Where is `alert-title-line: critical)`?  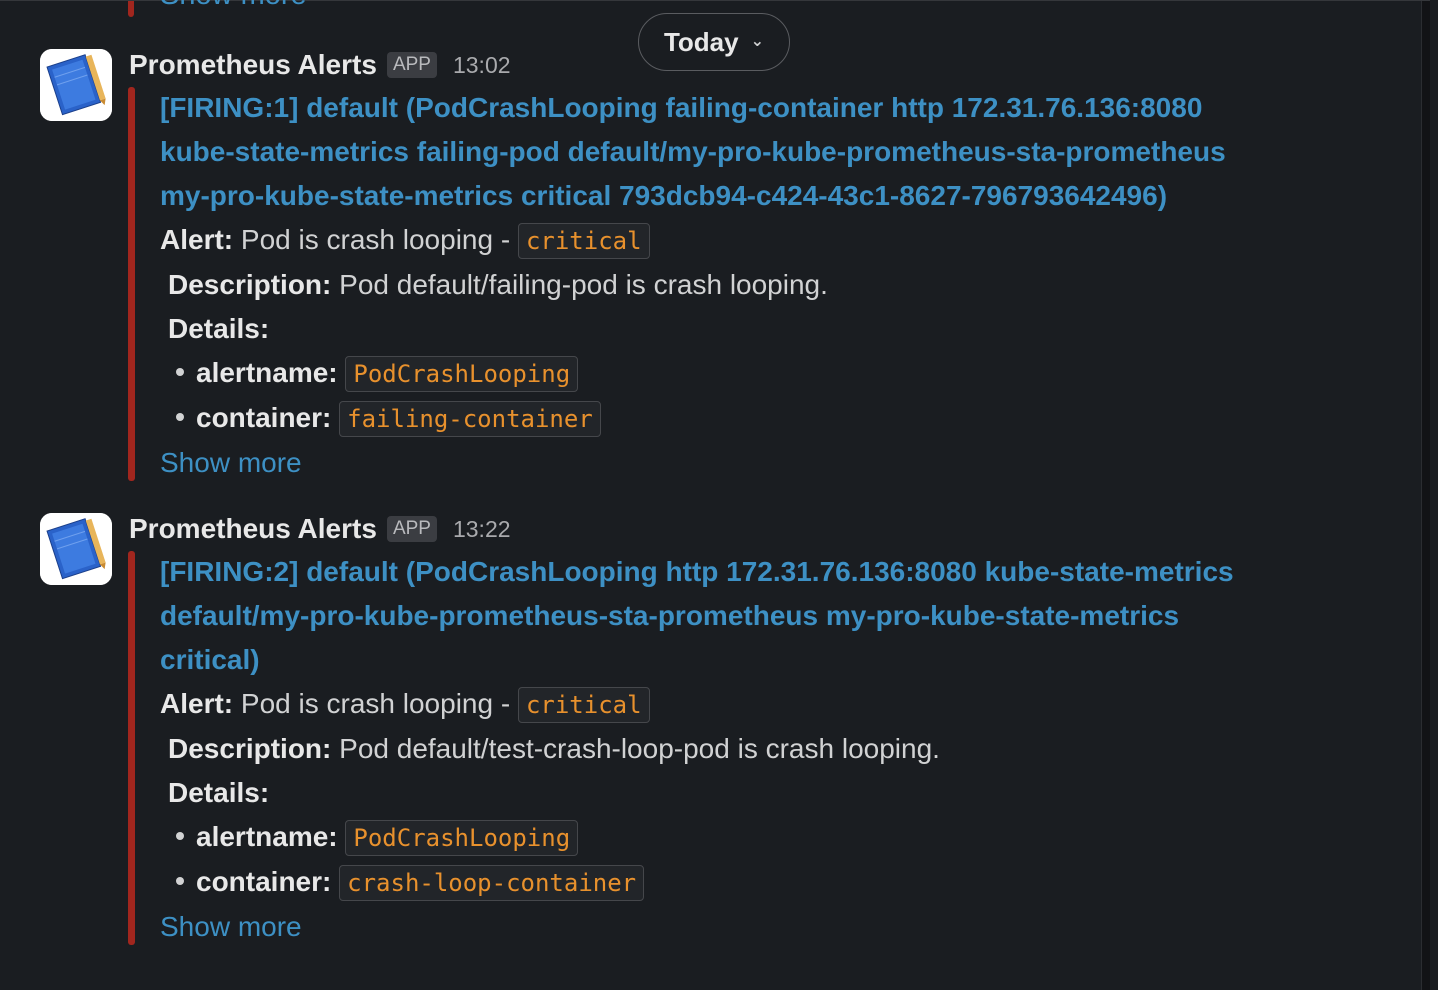
alert-title-line: critical) is located at coordinates (210, 659).